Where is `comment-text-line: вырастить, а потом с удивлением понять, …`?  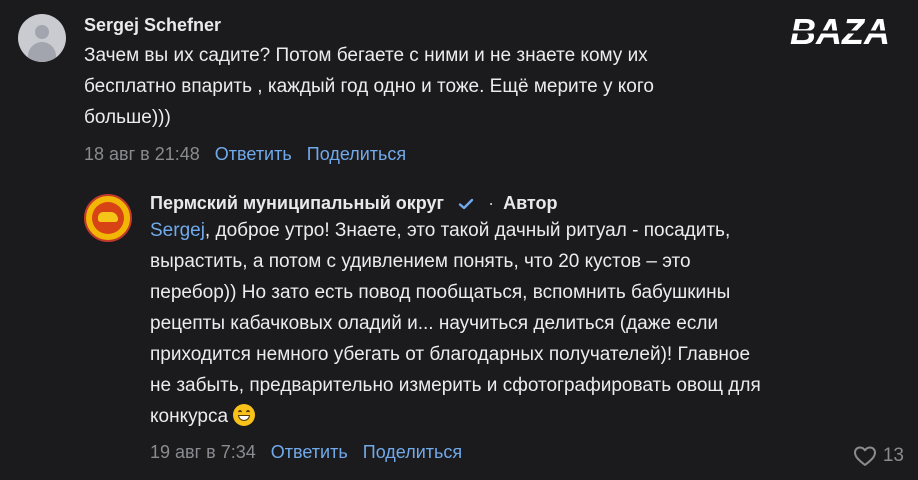
comment-text-line: вырастить, а потом с удивлением понять, … is located at coordinates (420, 261).